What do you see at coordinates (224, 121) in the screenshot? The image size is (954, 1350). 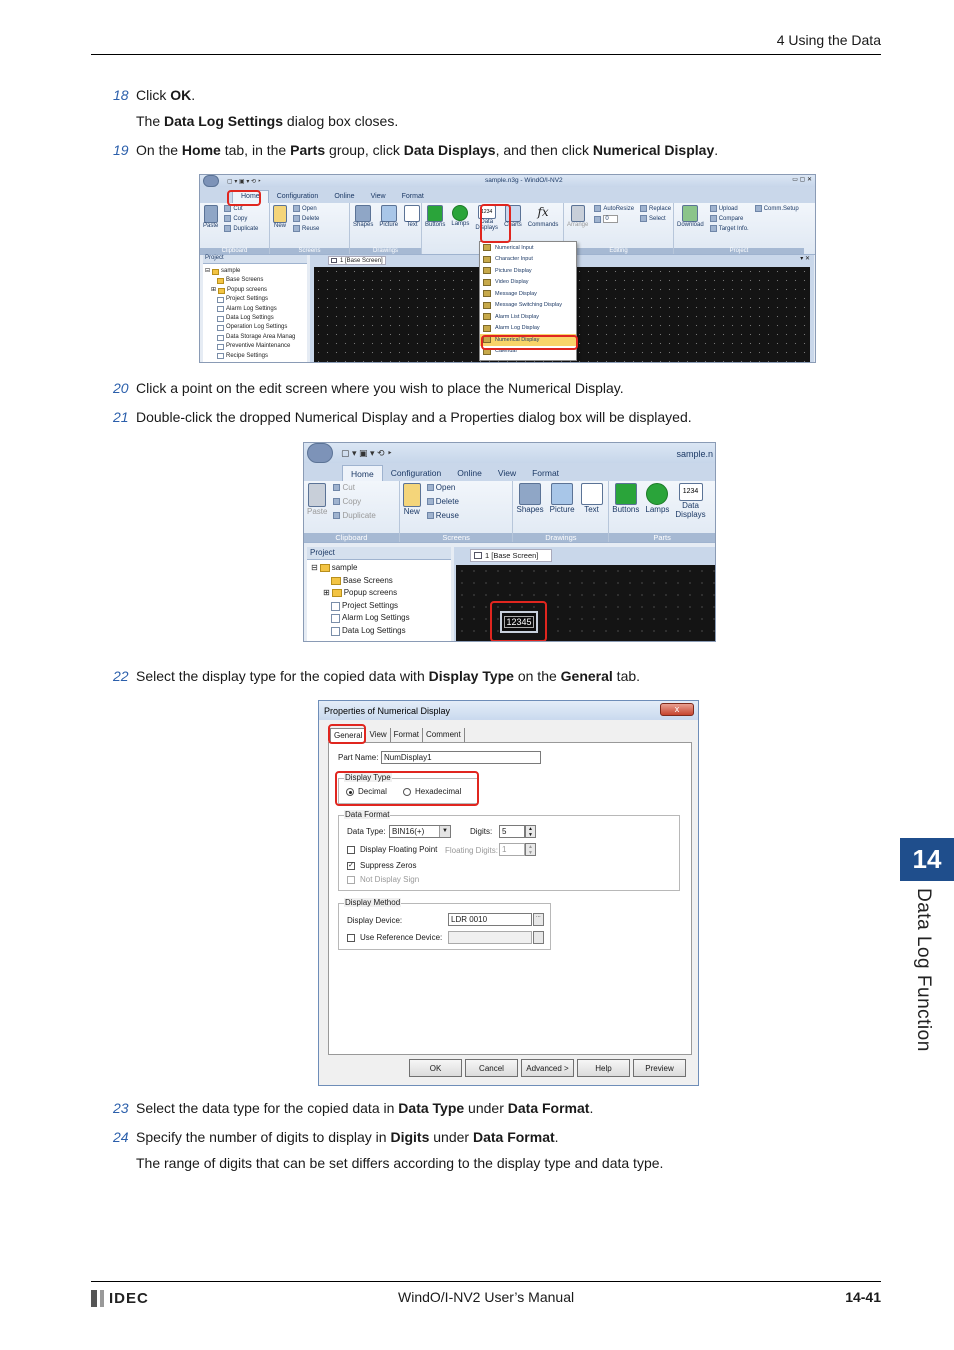 I see `step-bold: Data Log Settings` at bounding box center [224, 121].